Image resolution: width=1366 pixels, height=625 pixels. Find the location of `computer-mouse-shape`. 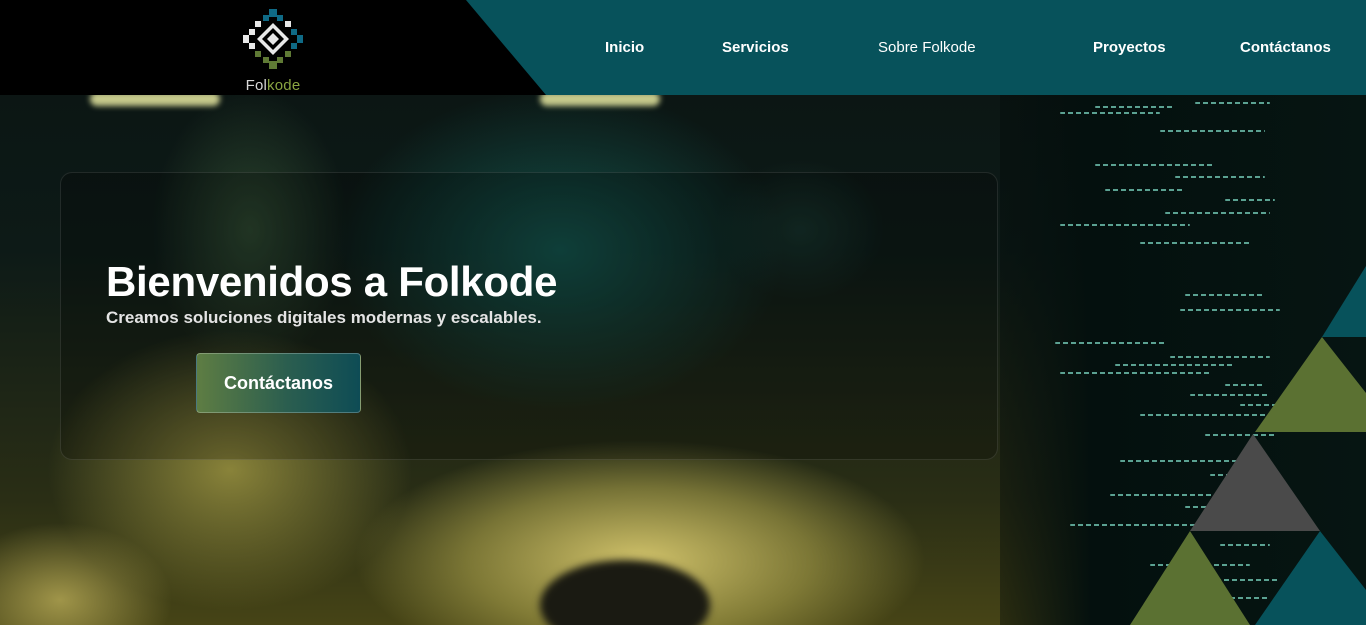

computer-mouse-shape is located at coordinates (625, 592).